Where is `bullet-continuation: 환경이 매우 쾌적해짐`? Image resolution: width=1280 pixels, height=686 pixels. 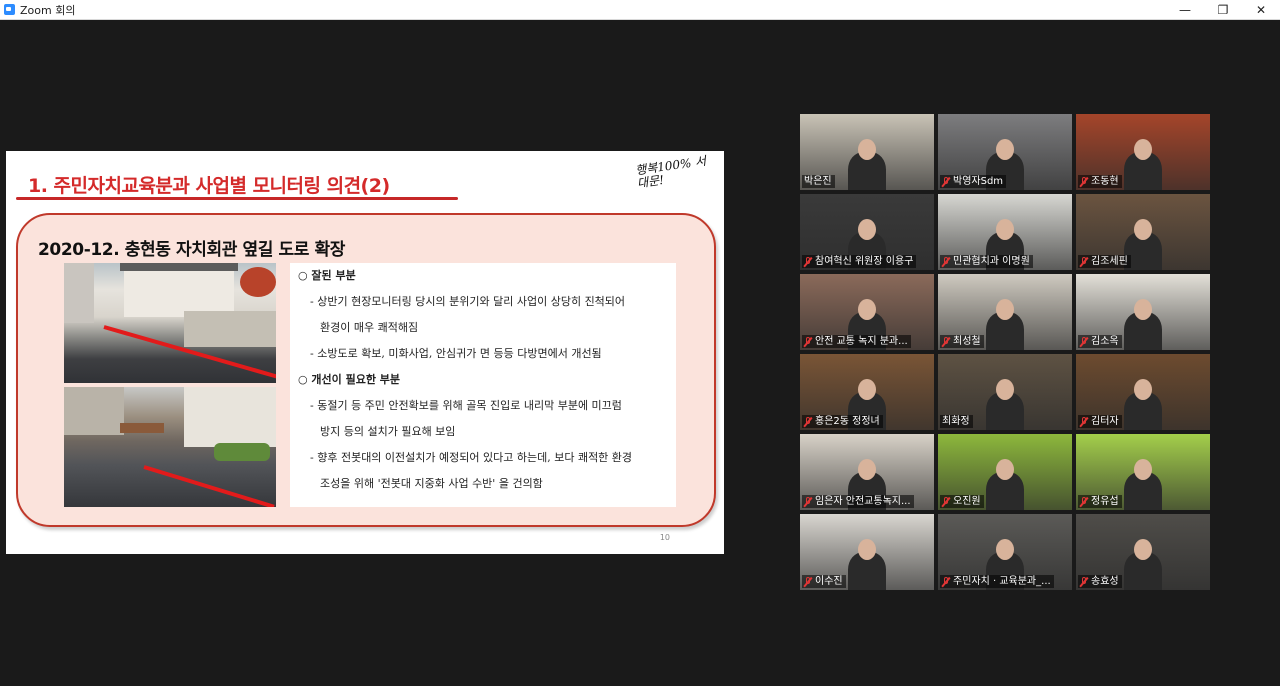 bullet-continuation: 환경이 매우 쾌적해짐 is located at coordinates (369, 327).